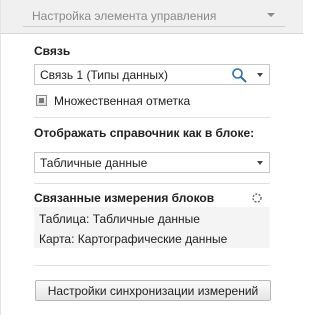  I want to click on display-combo-value: Табличные данные, so click(94, 163).